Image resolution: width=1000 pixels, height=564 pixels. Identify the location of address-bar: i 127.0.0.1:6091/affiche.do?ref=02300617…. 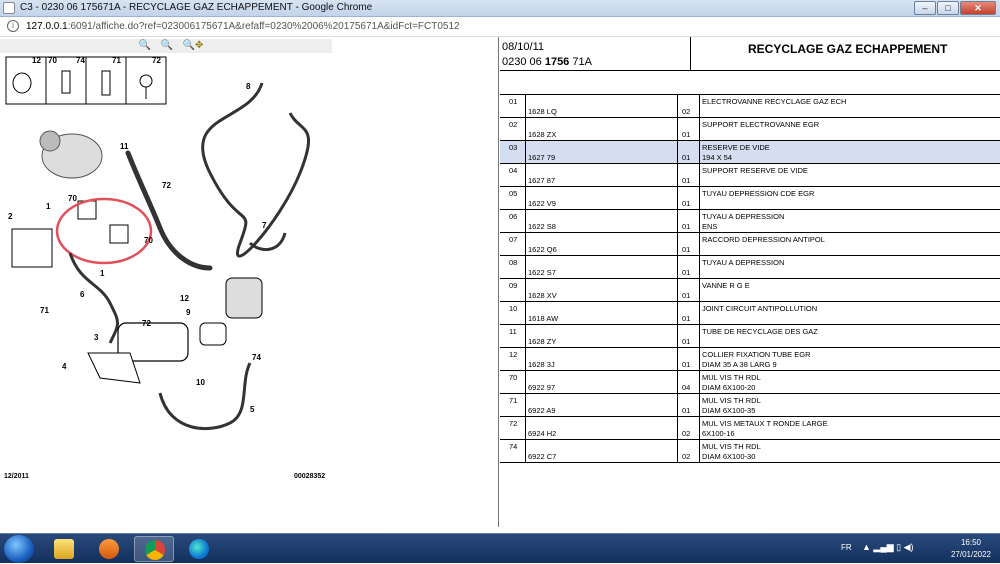
(500, 27).